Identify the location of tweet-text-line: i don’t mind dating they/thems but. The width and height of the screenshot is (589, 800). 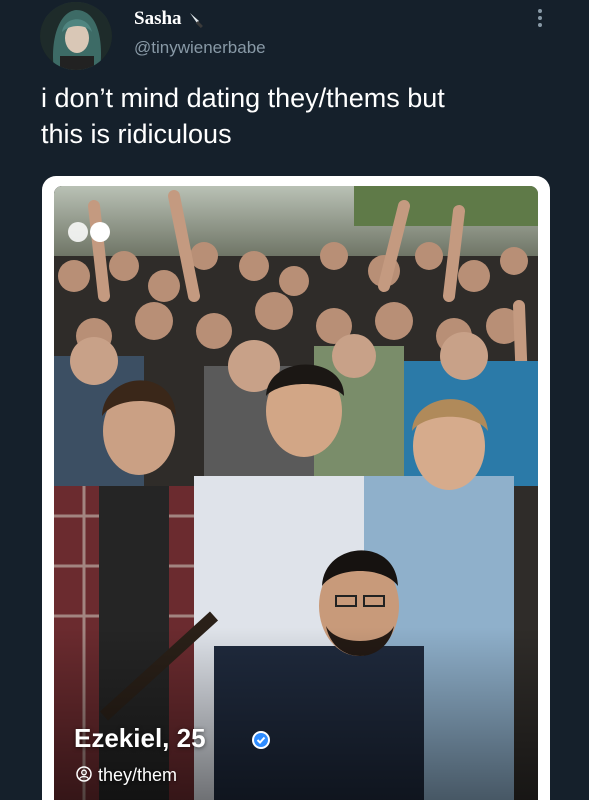
(243, 98).